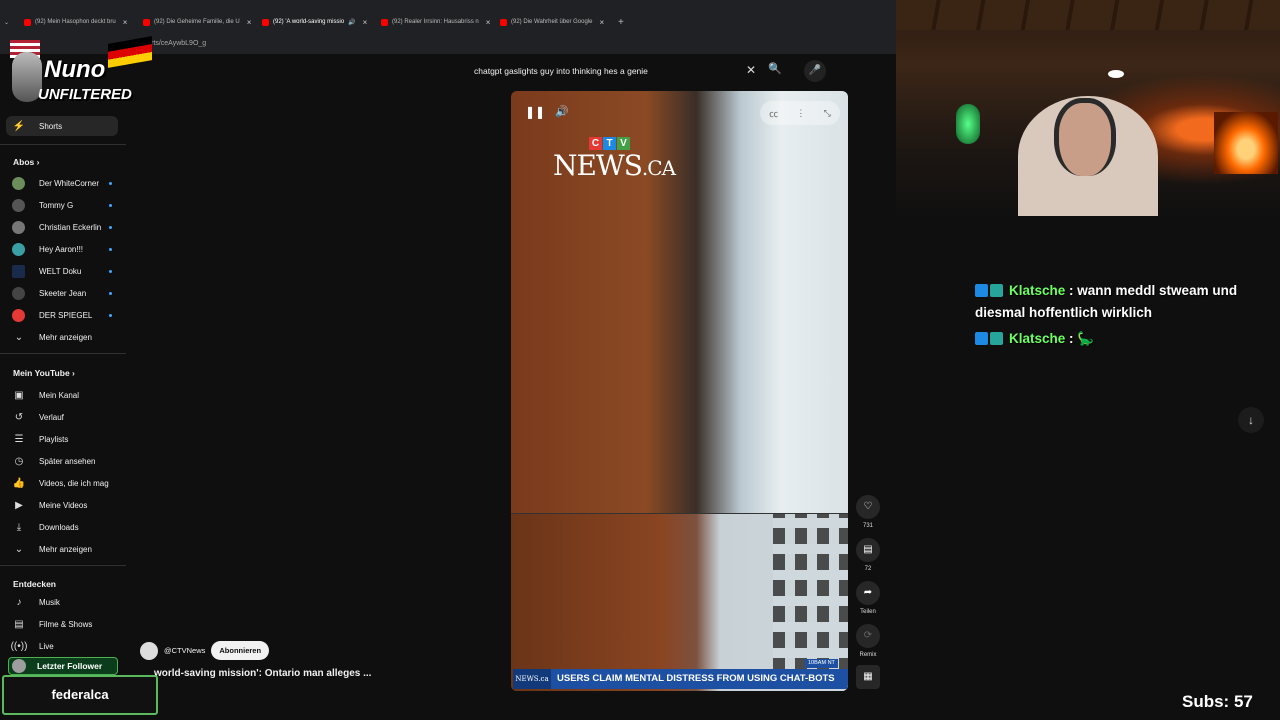 The height and width of the screenshot is (720, 1280). What do you see at coordinates (815, 71) in the screenshot?
I see `voice-search-button: 🎤` at bounding box center [815, 71].